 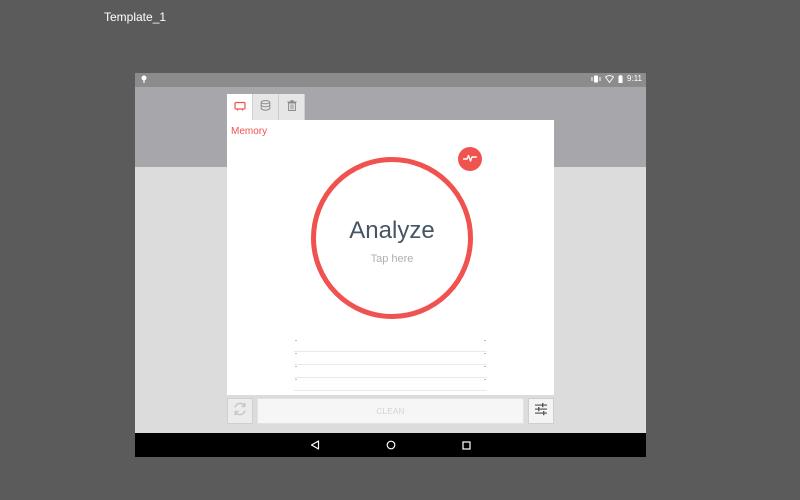 I want to click on wifi-icon, so click(x=610, y=78).